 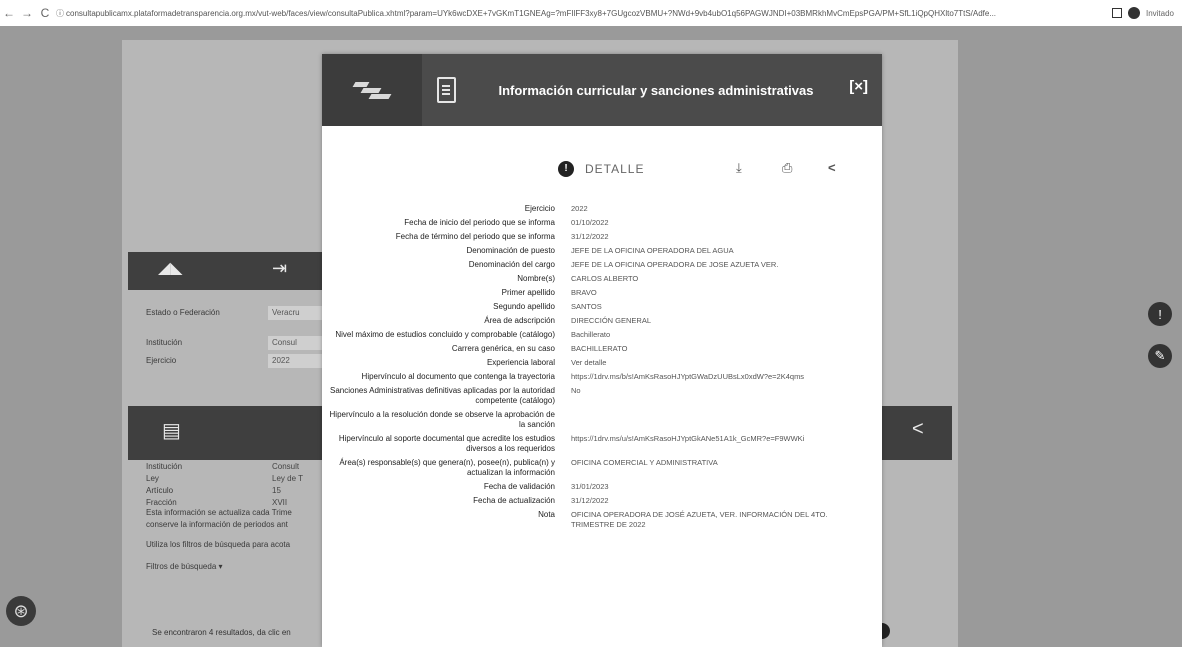 What do you see at coordinates (602, 169) in the screenshot?
I see `detail-toolbar: ! DETALLE ⤓ ⎙ <` at bounding box center [602, 169].